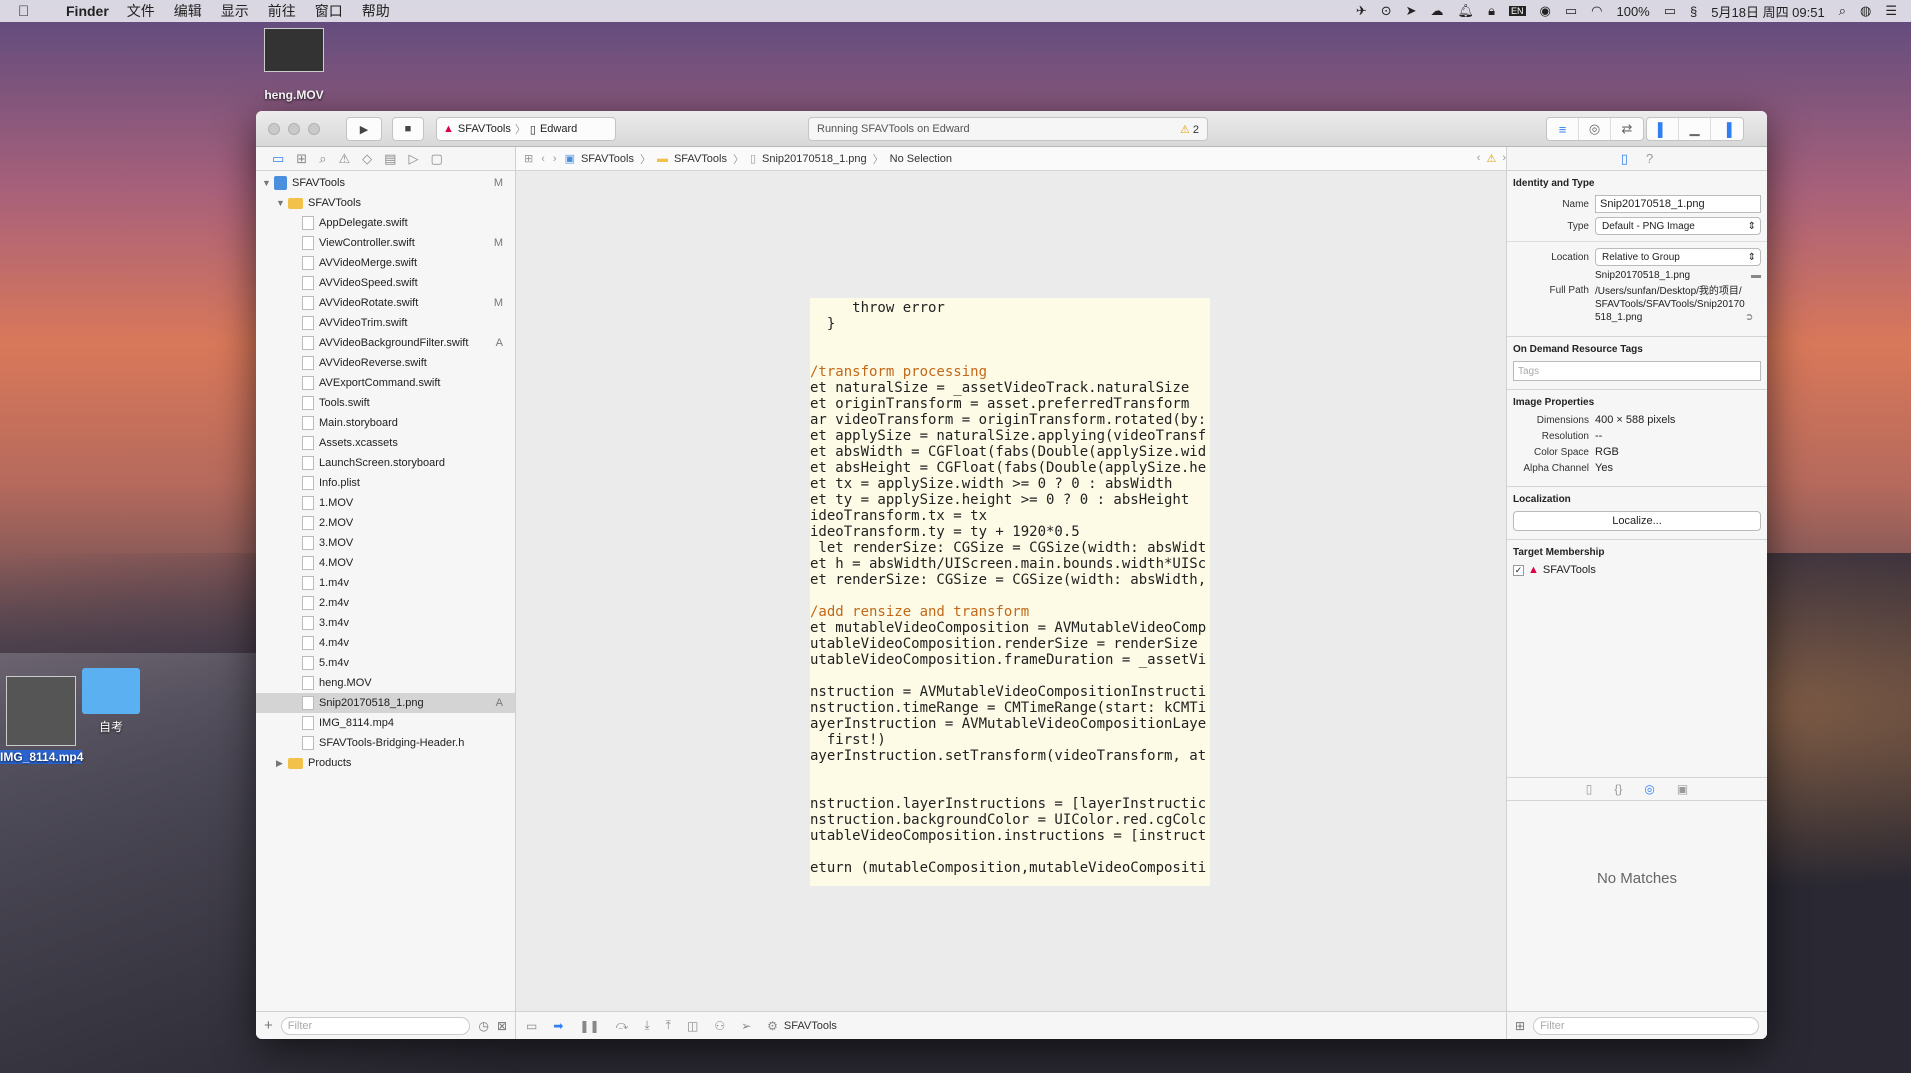 Image resolution: width=1911 pixels, height=1073 pixels. I want to click on file-row: 4.MOV, so click(385, 563).